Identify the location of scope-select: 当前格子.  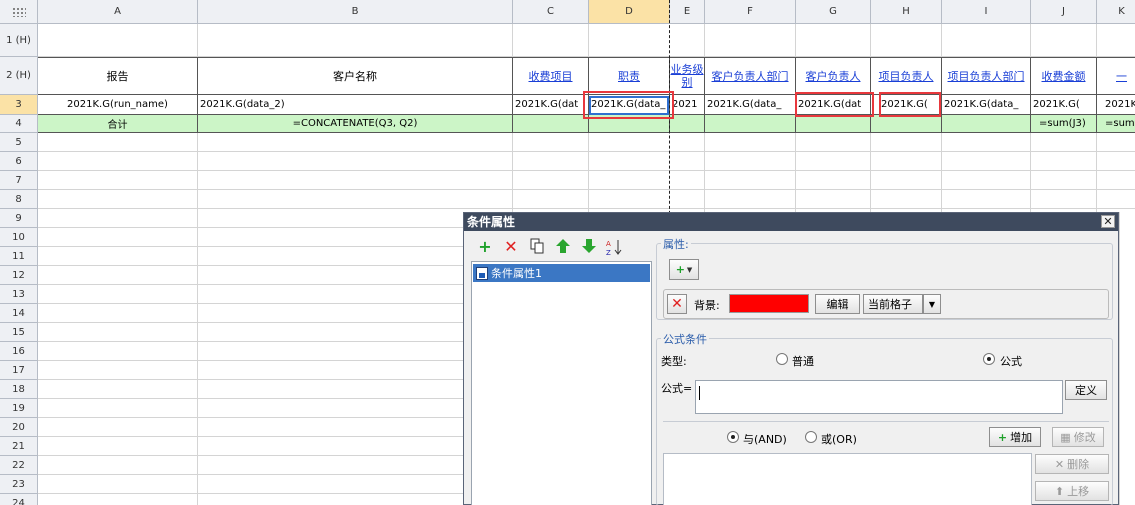
(893, 304).